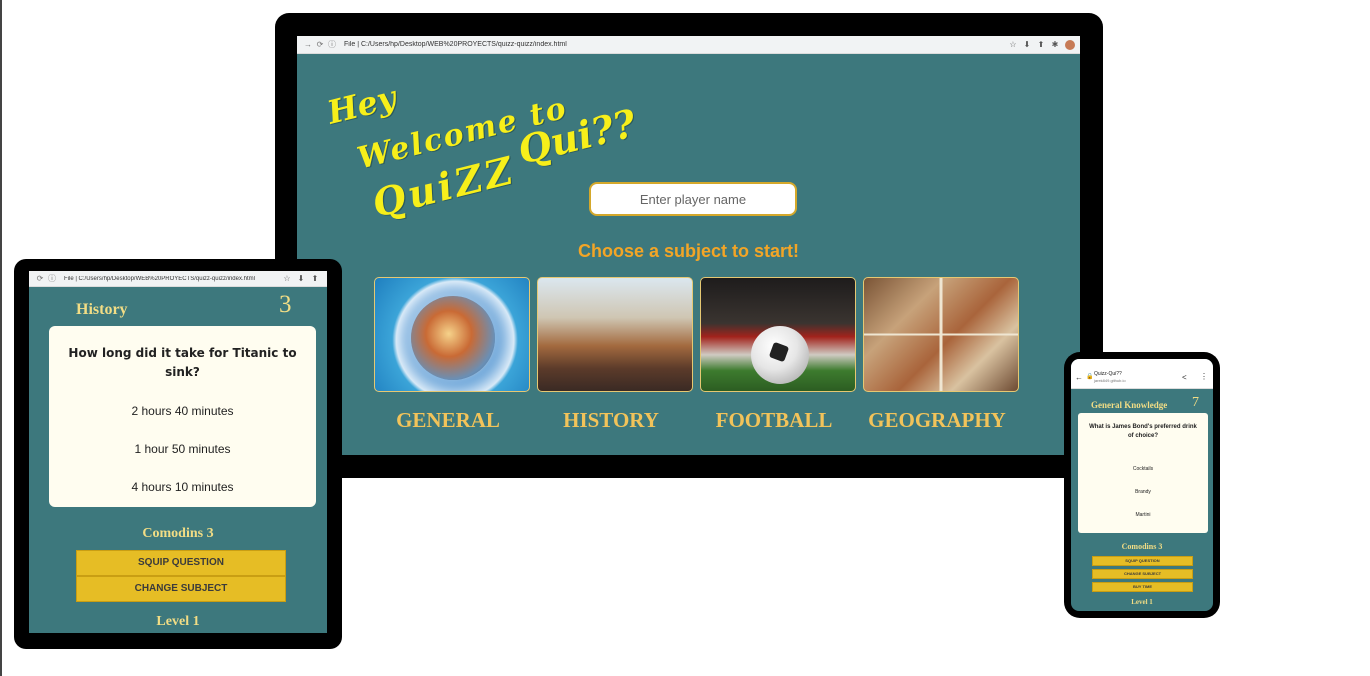 This screenshot has height=676, width=1370. What do you see at coordinates (182, 487) in the screenshot?
I see `answer-option: 4 hours 10 minutes` at bounding box center [182, 487].